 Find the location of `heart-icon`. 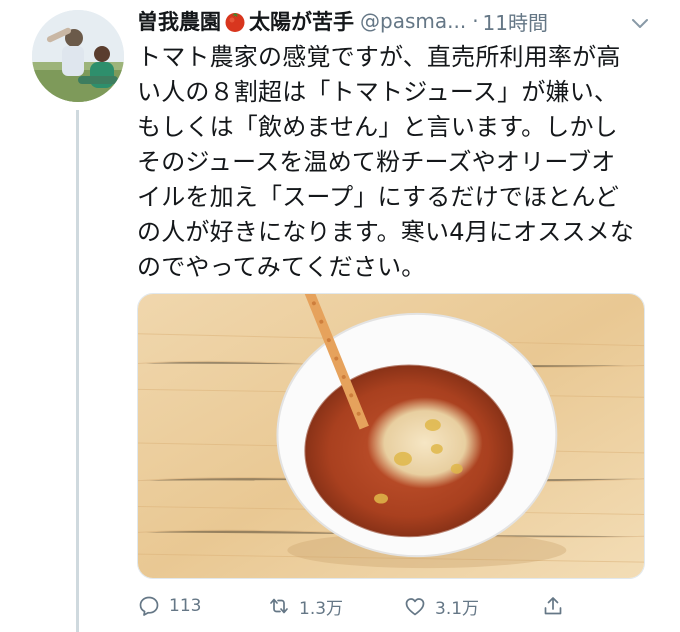

heart-icon is located at coordinates (415, 607).